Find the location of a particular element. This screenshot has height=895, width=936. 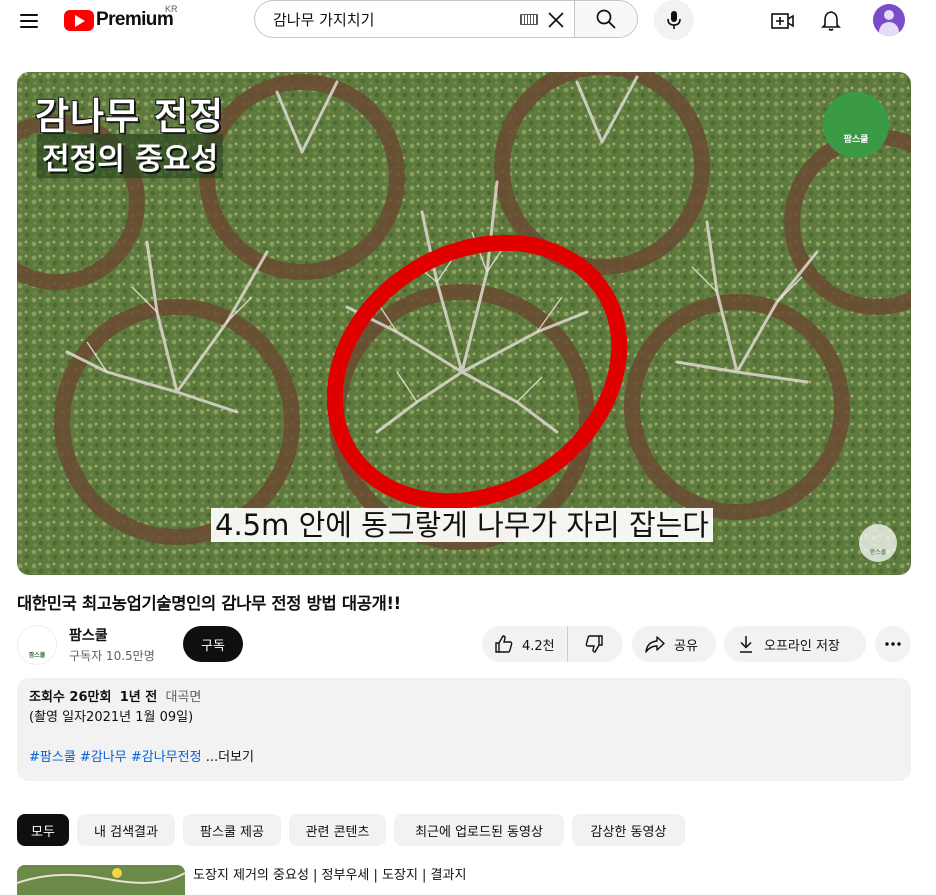

chip-related: 관련 콘텐츠 is located at coordinates (337, 830).